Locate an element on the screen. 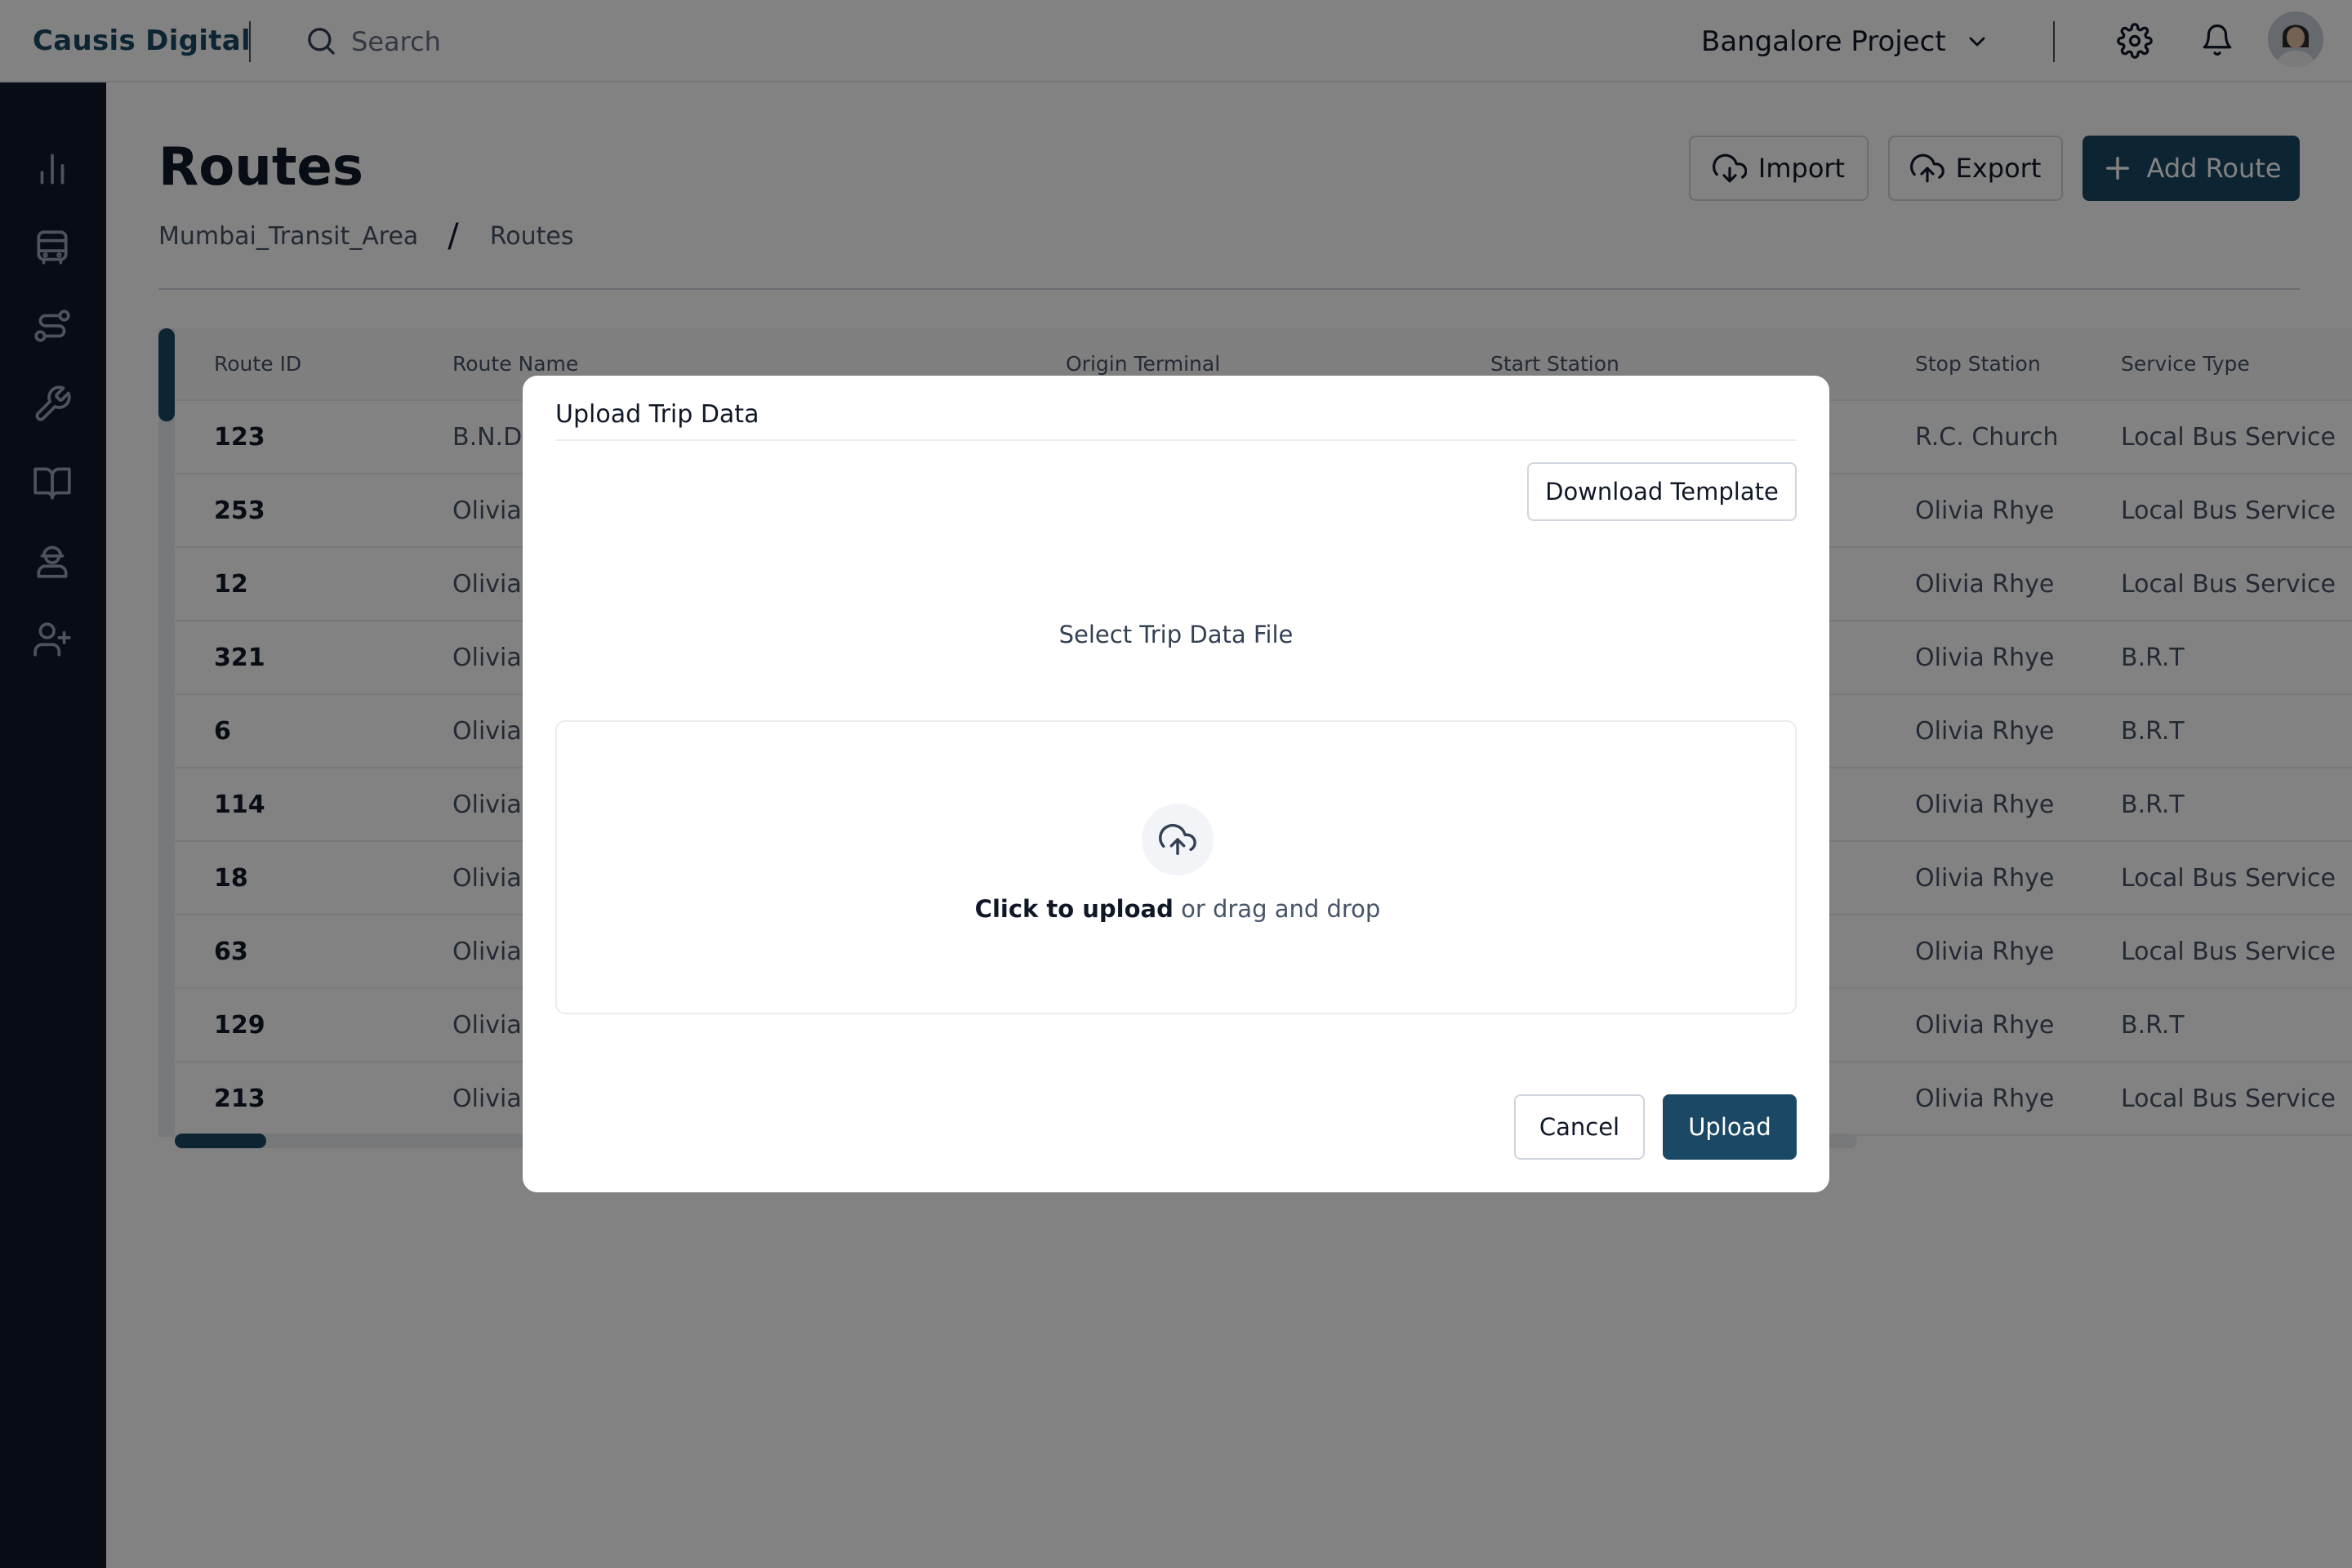  cancel-button: Cancel is located at coordinates (1579, 1127).